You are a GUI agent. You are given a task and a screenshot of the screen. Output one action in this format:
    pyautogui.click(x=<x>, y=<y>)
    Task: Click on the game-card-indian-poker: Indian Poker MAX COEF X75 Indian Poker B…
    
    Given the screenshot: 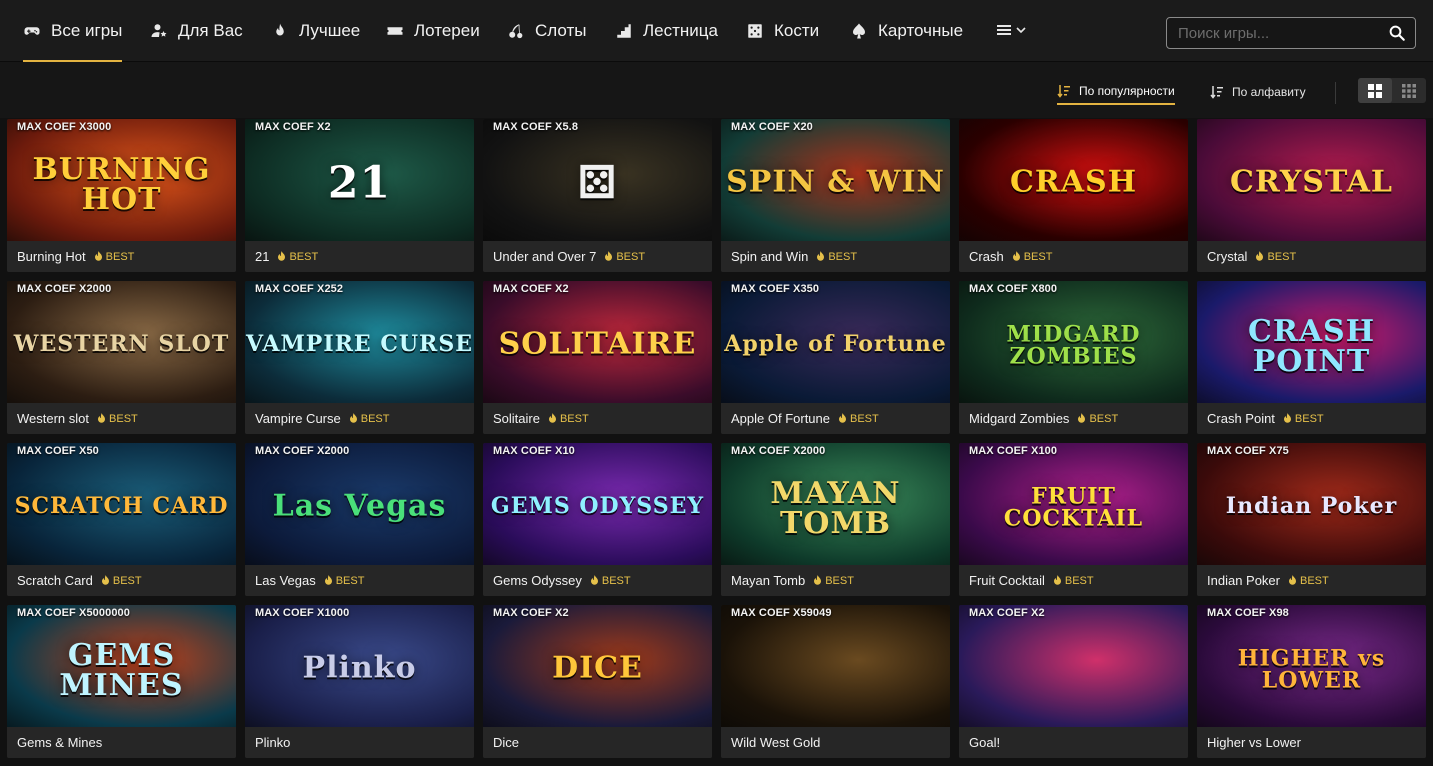 What is the action you would take?
    pyautogui.click(x=1311, y=519)
    